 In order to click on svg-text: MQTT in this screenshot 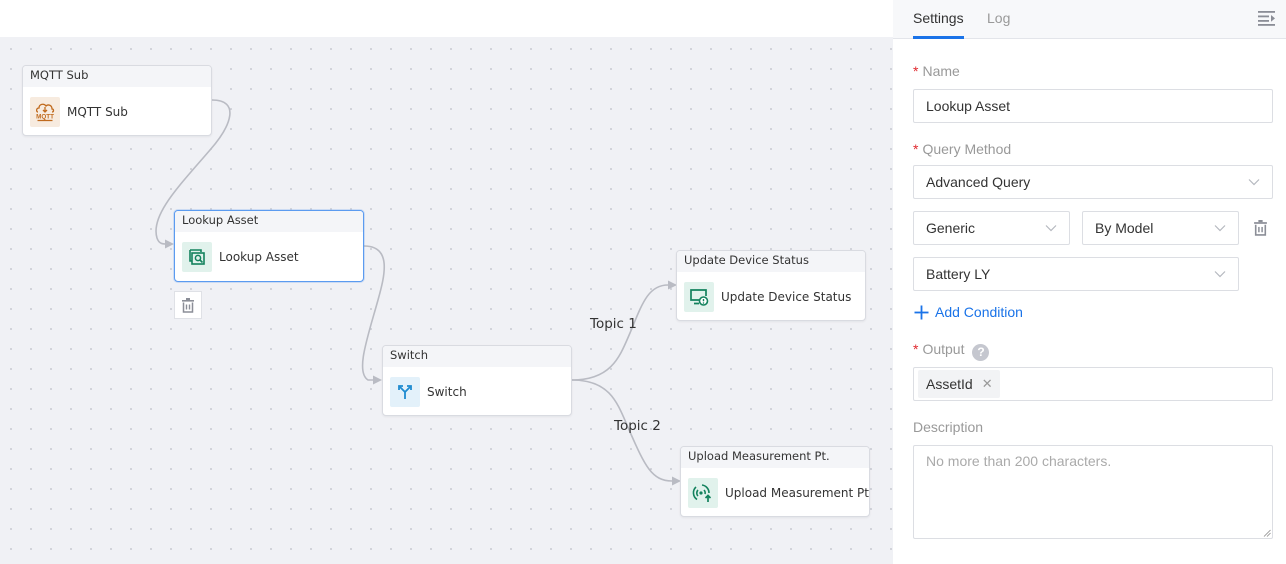, I will do `click(45, 116)`.